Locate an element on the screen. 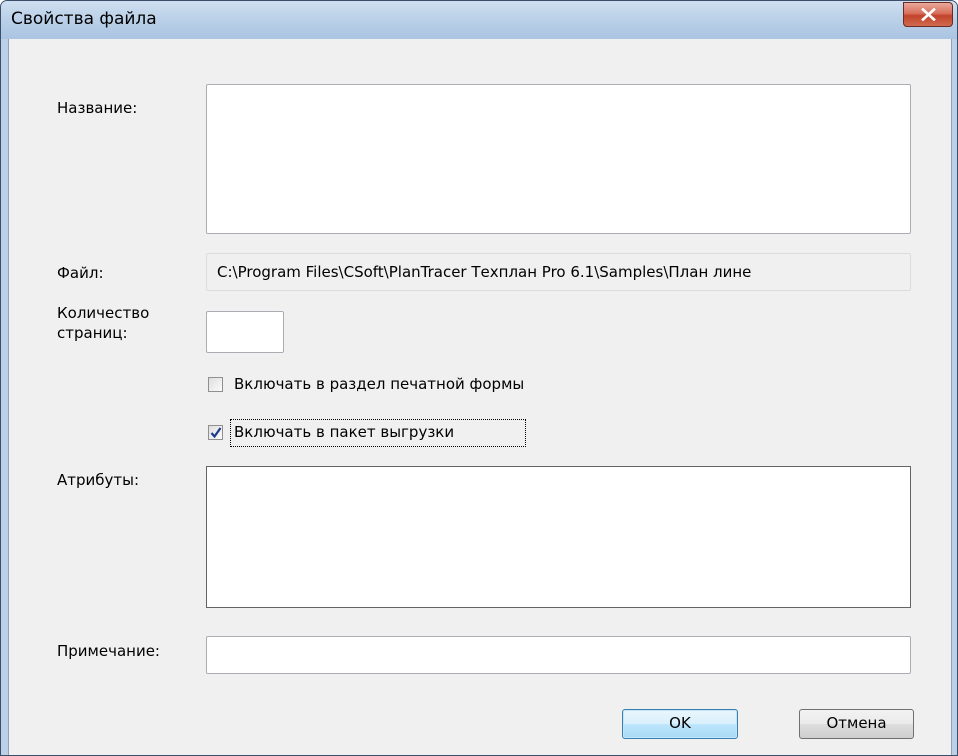  attributes-label: Атрибуты: is located at coordinates (98, 480).